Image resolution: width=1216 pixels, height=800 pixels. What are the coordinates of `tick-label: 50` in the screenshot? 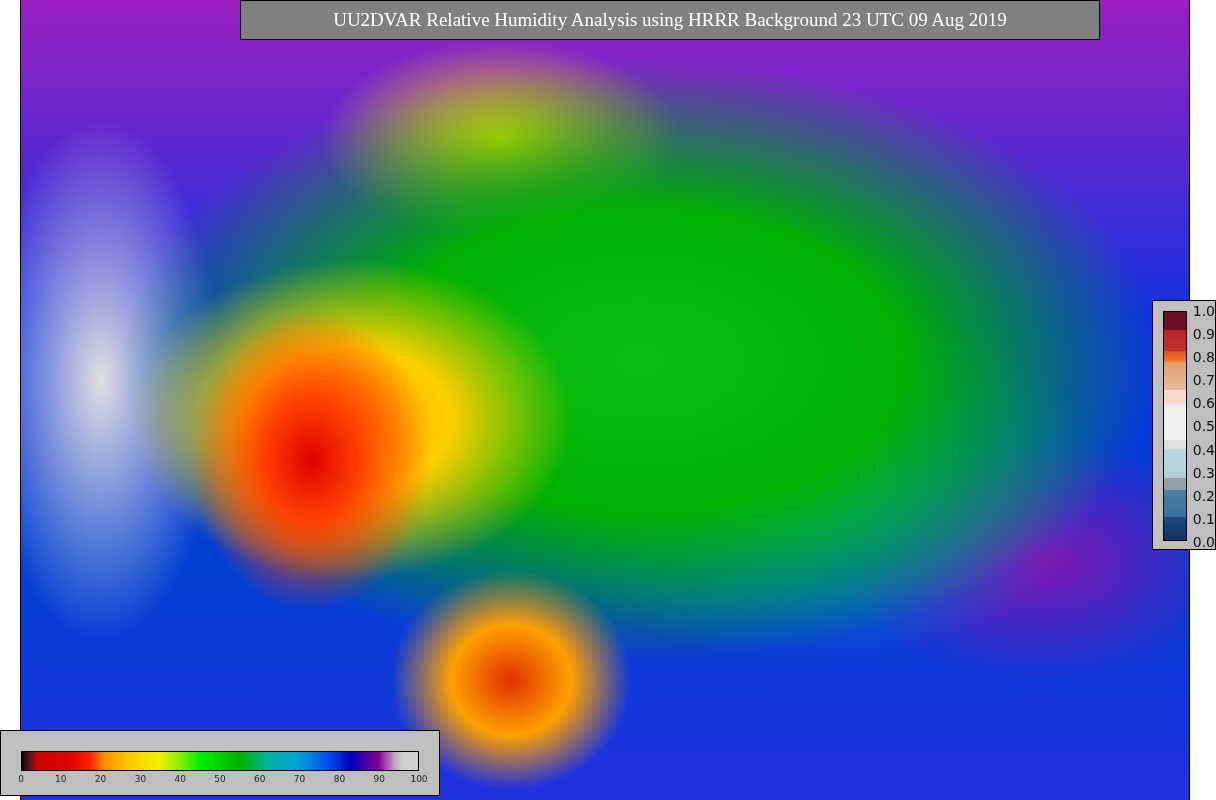 It's located at (220, 779).